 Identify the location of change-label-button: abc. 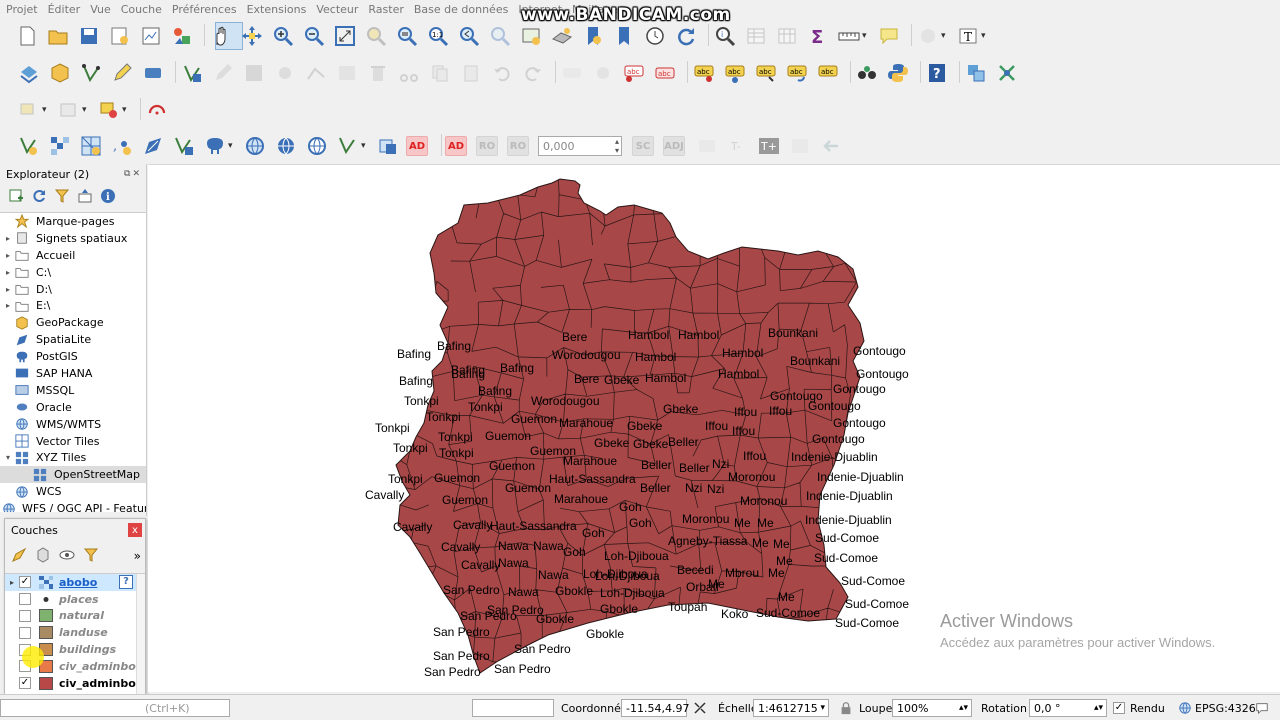
(828, 73).